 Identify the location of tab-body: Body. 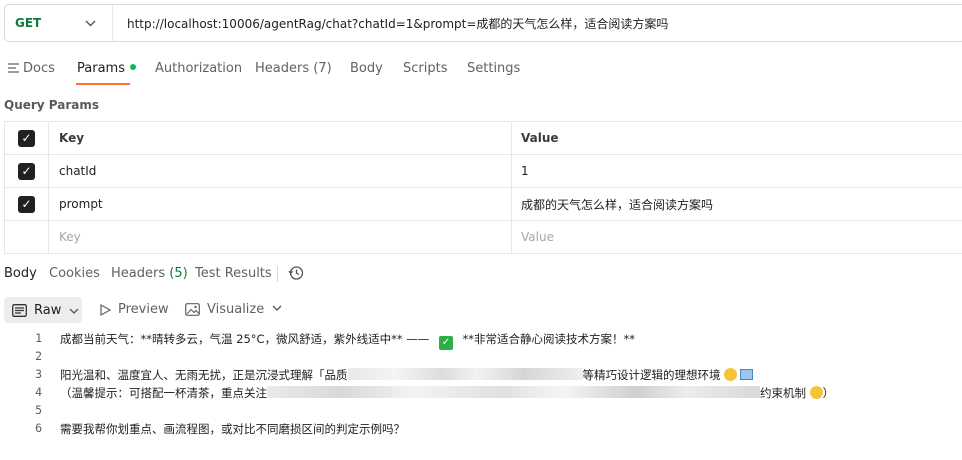
(366, 68).